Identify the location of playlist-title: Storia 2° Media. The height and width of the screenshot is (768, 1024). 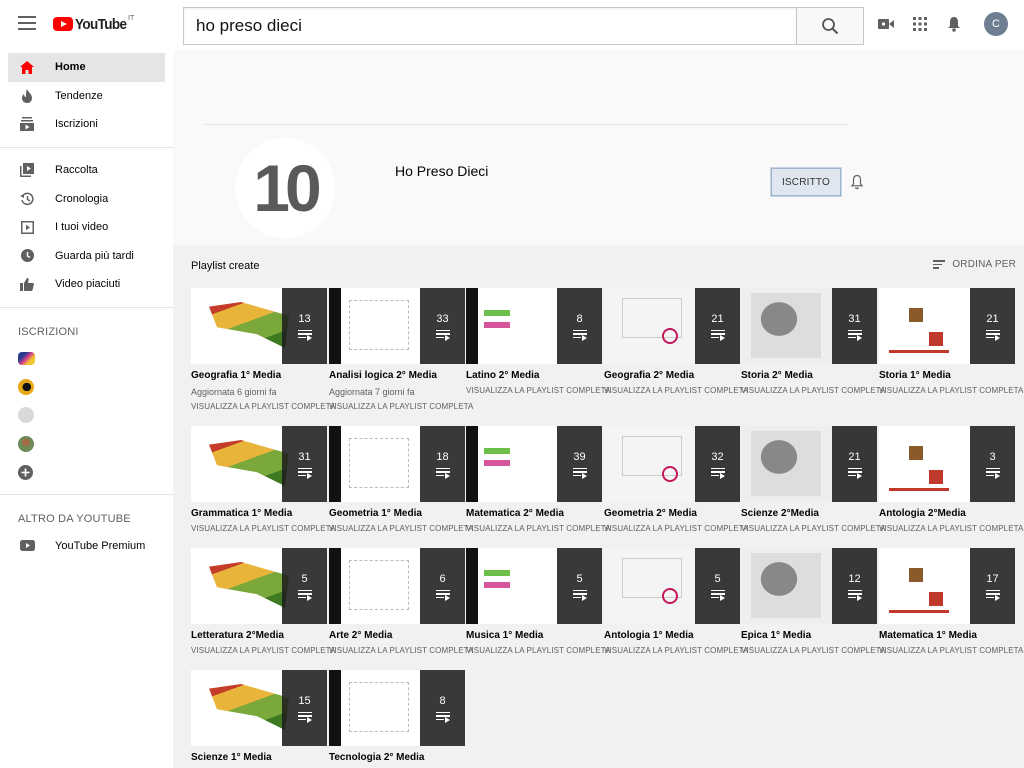
(809, 375).